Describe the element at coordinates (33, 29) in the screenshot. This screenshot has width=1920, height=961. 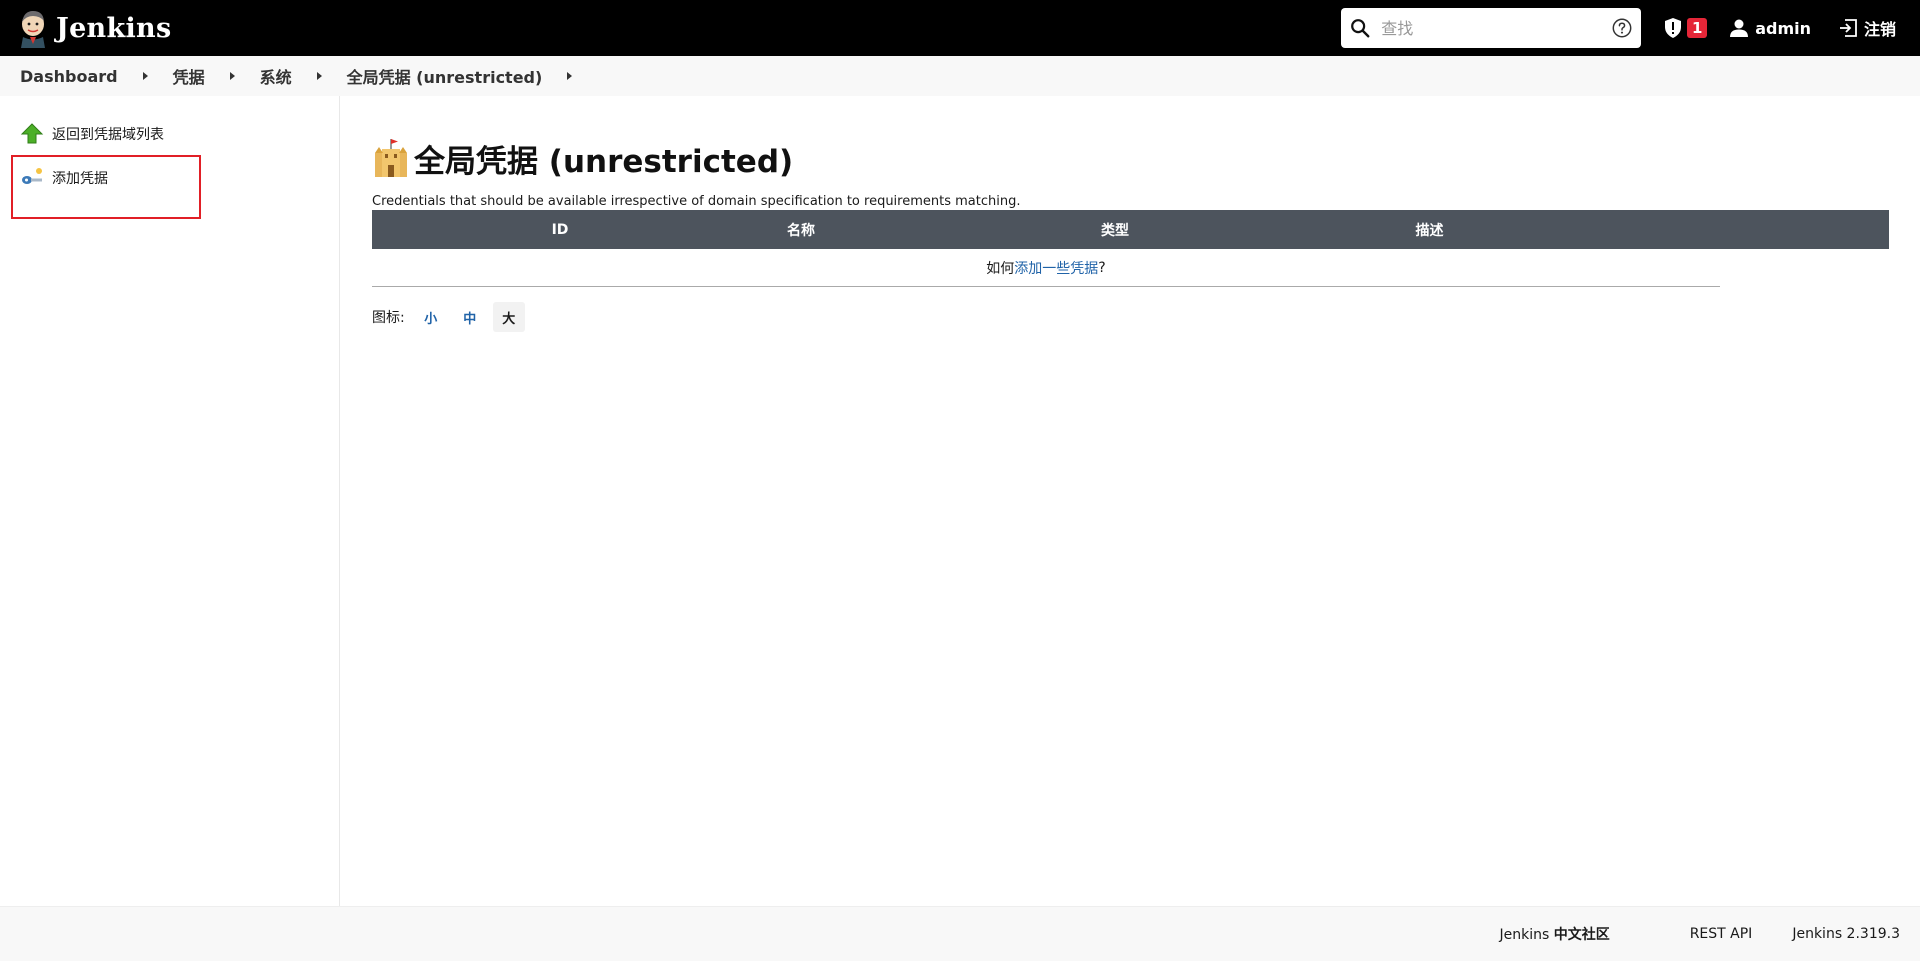
I see `jenkins-logo-icon` at that location.